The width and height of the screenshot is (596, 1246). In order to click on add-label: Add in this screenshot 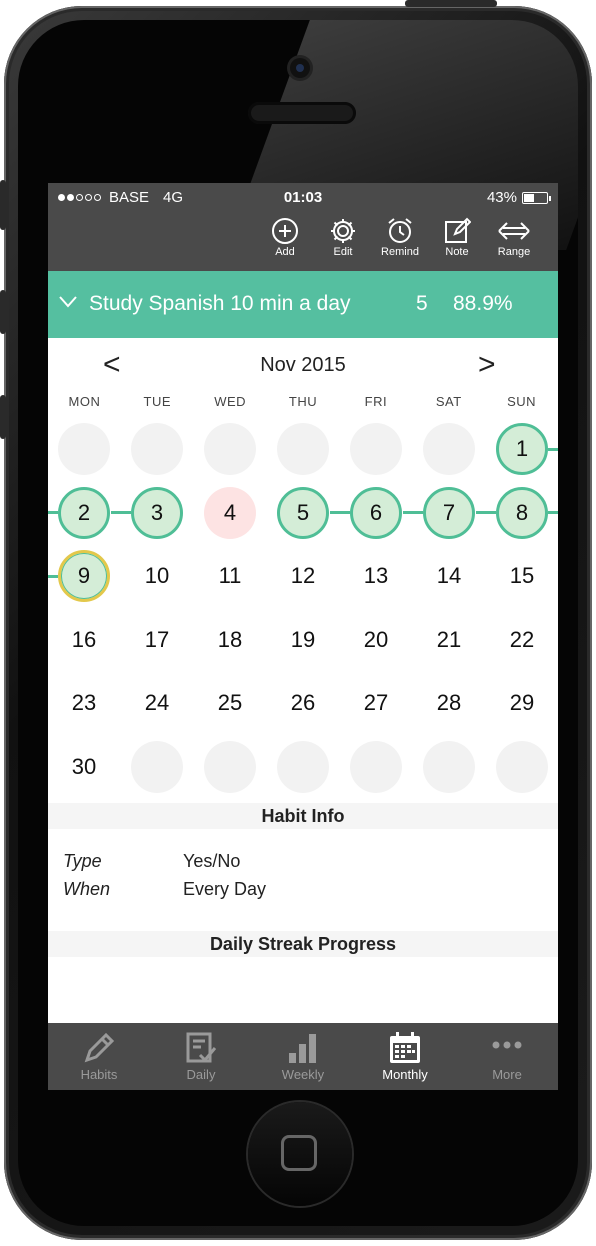, I will do `click(285, 252)`.